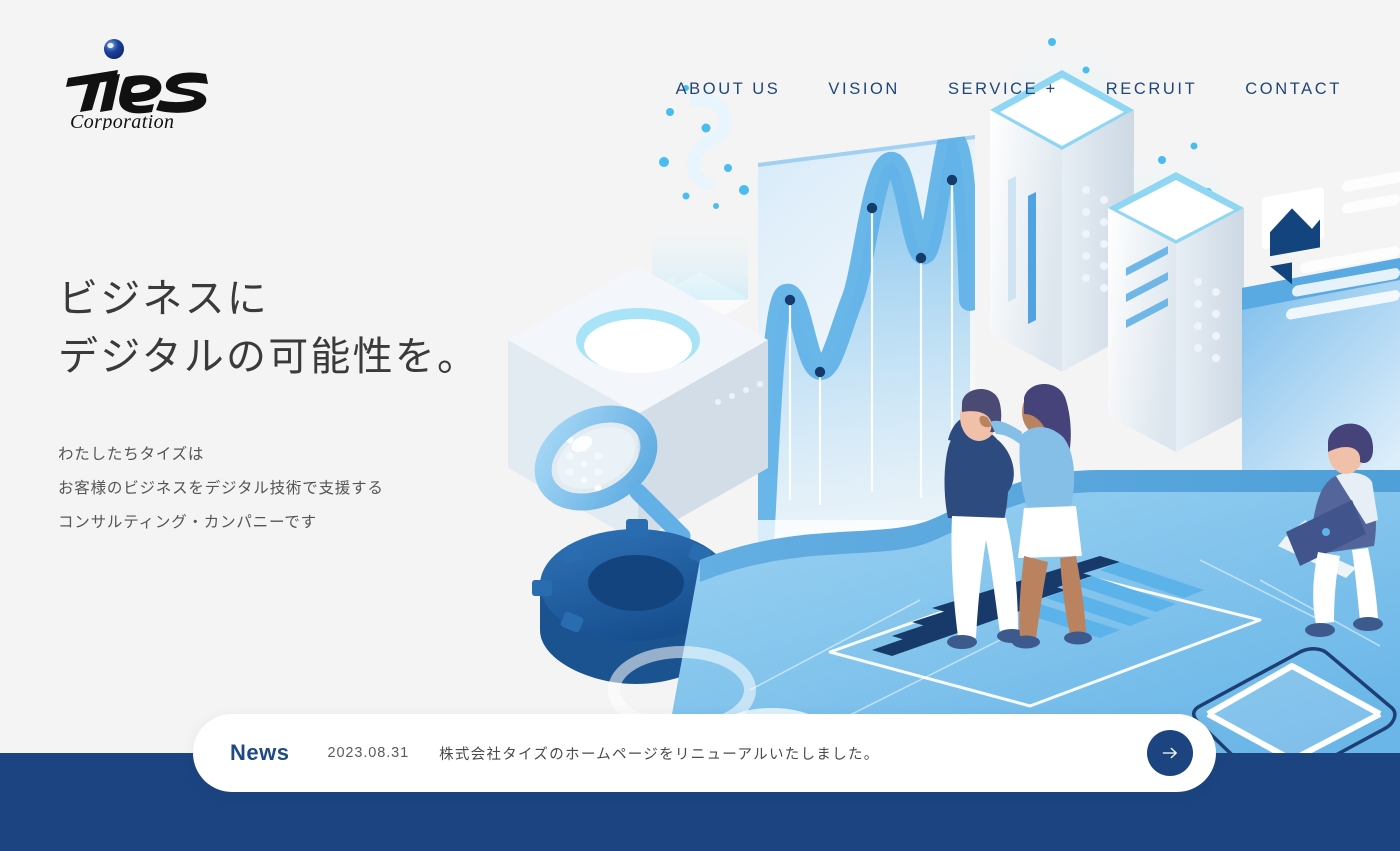 The width and height of the screenshot is (1400, 851). I want to click on nav-service: SERVICE +, so click(1003, 89).